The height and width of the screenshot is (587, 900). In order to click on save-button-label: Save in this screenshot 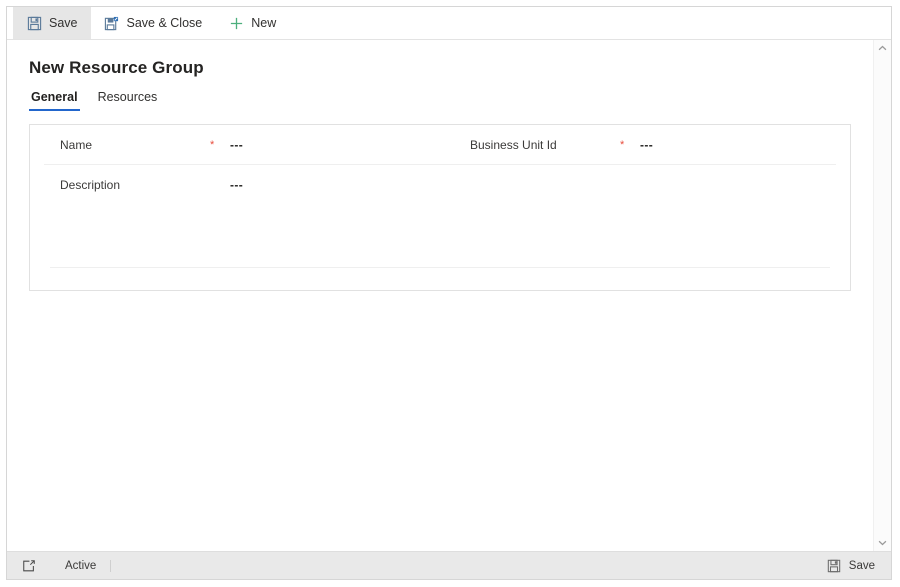, I will do `click(63, 23)`.